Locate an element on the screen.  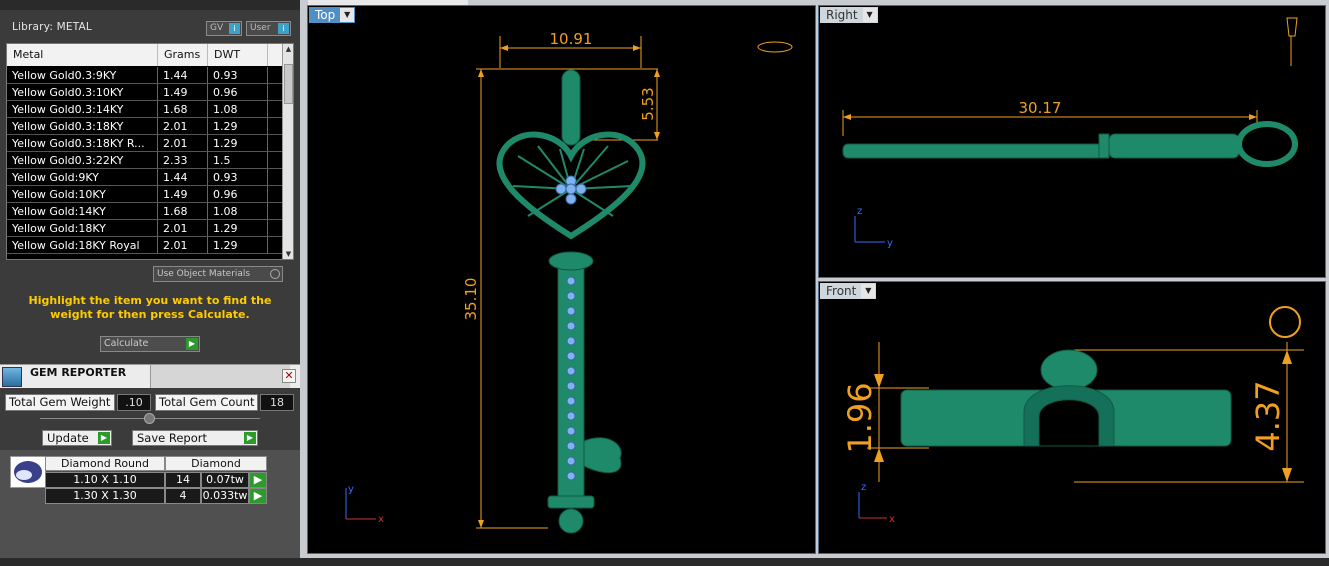
table-row: Yellow Gold0.3:18KY 2.01 1.29 is located at coordinates (145, 126).